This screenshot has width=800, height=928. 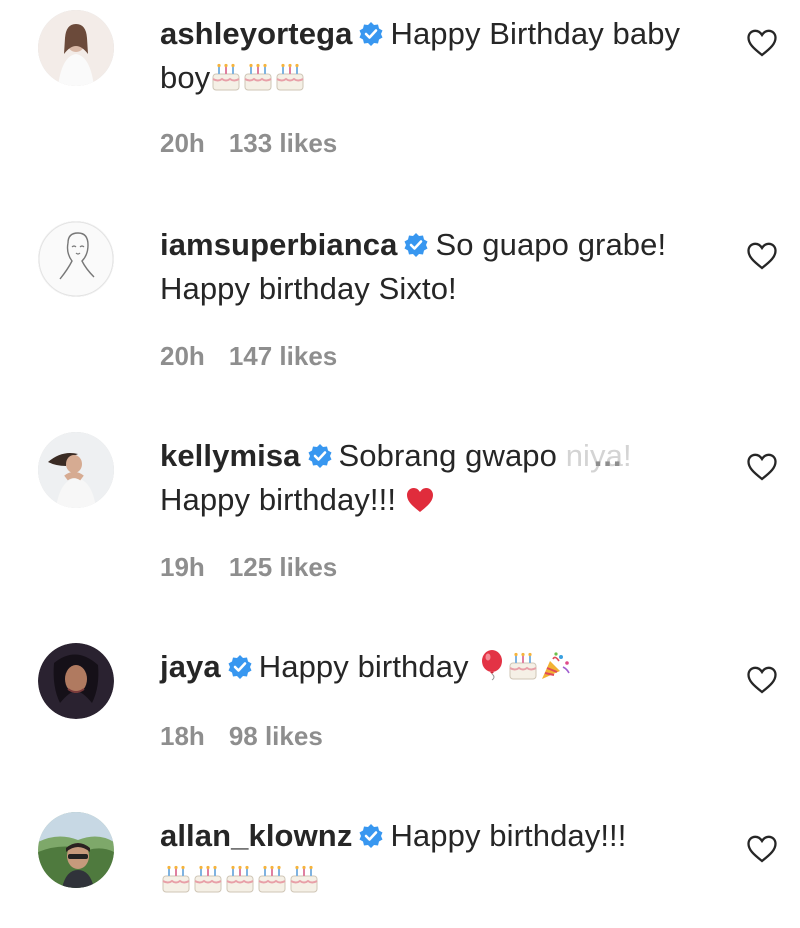 What do you see at coordinates (283, 356) in the screenshot?
I see `comment-likes: 147 likes` at bounding box center [283, 356].